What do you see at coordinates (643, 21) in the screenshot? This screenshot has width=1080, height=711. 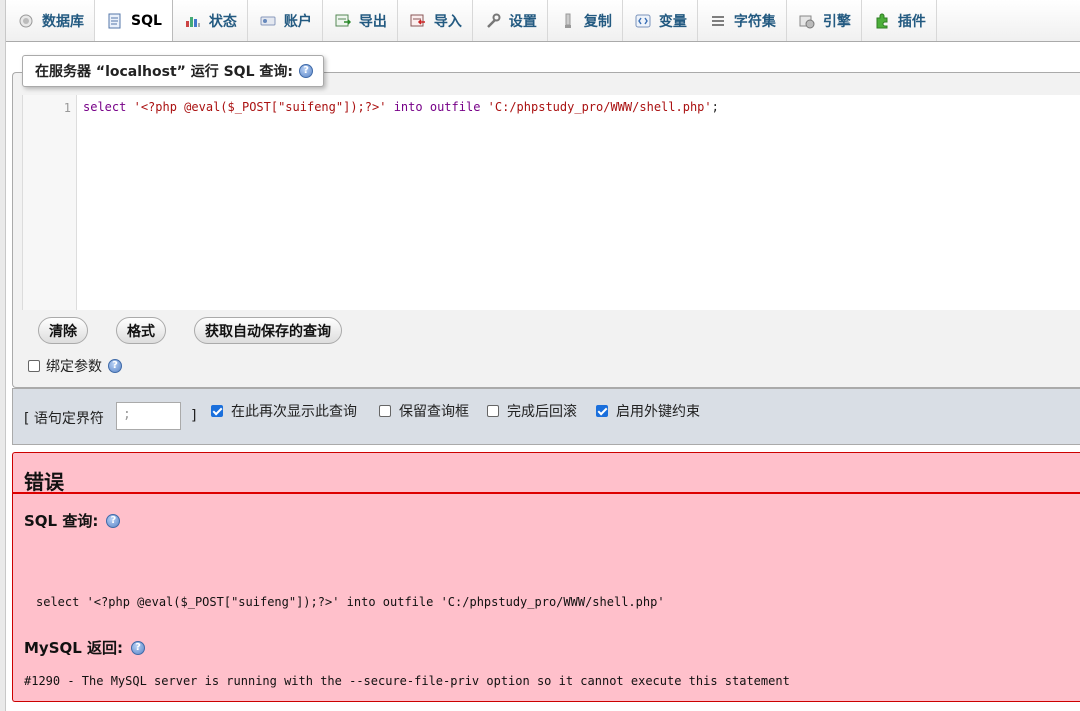 I see `variables-icon` at bounding box center [643, 21].